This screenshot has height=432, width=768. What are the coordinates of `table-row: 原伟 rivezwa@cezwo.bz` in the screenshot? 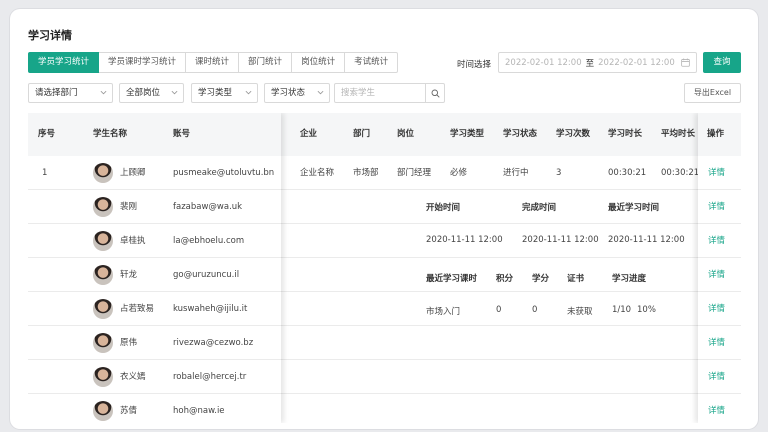 It's located at (154, 343).